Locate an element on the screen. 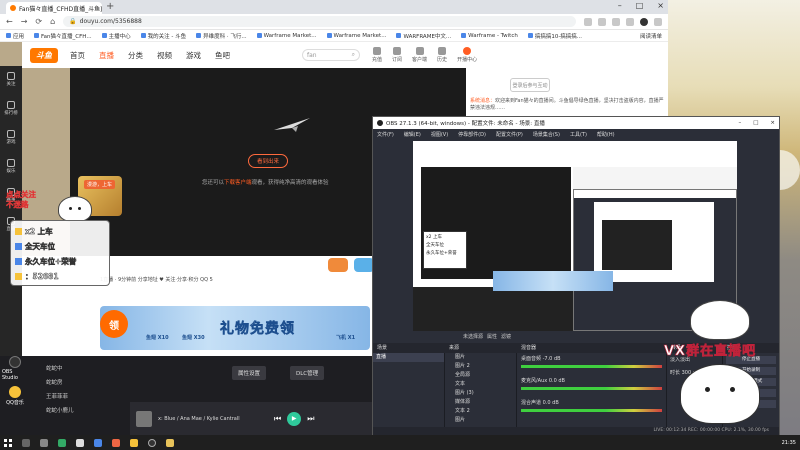 The width and height of the screenshot is (800, 450). next-icon: ⏭ is located at coordinates (310, 419).